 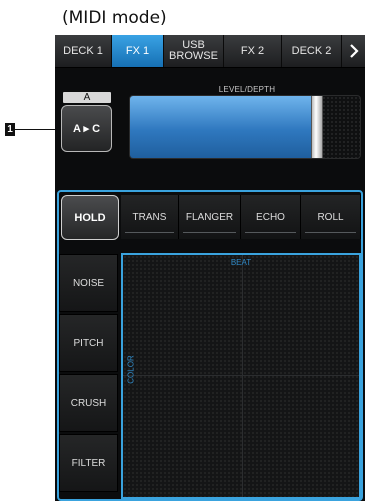 I want to click on tab-deck-2: DECK 2, so click(x=312, y=51).